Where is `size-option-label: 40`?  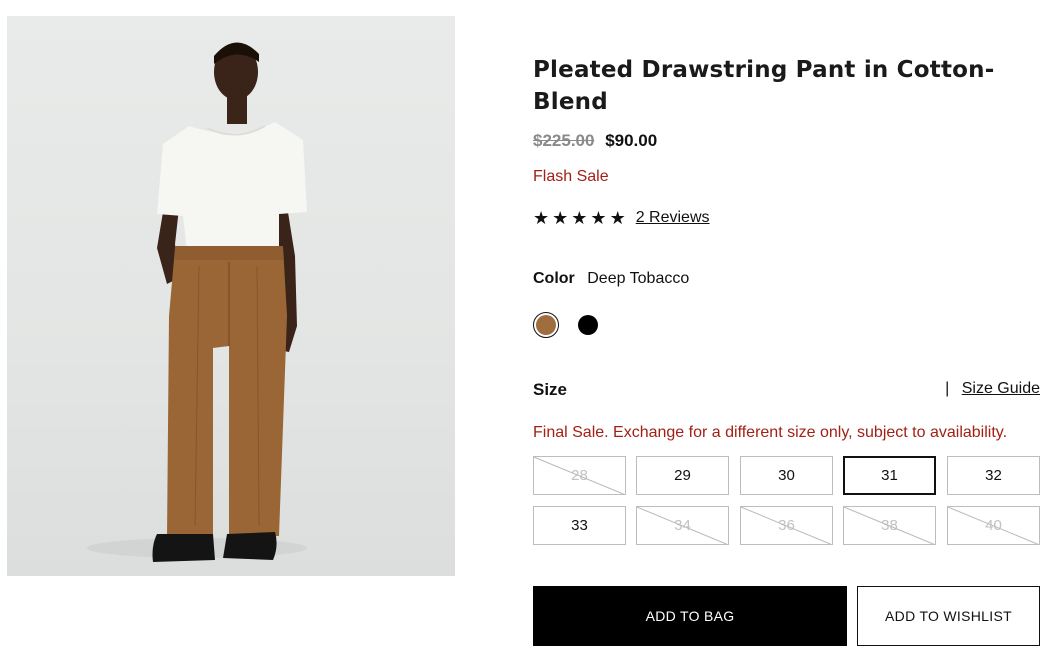
size-option-label: 40 is located at coordinates (993, 525).